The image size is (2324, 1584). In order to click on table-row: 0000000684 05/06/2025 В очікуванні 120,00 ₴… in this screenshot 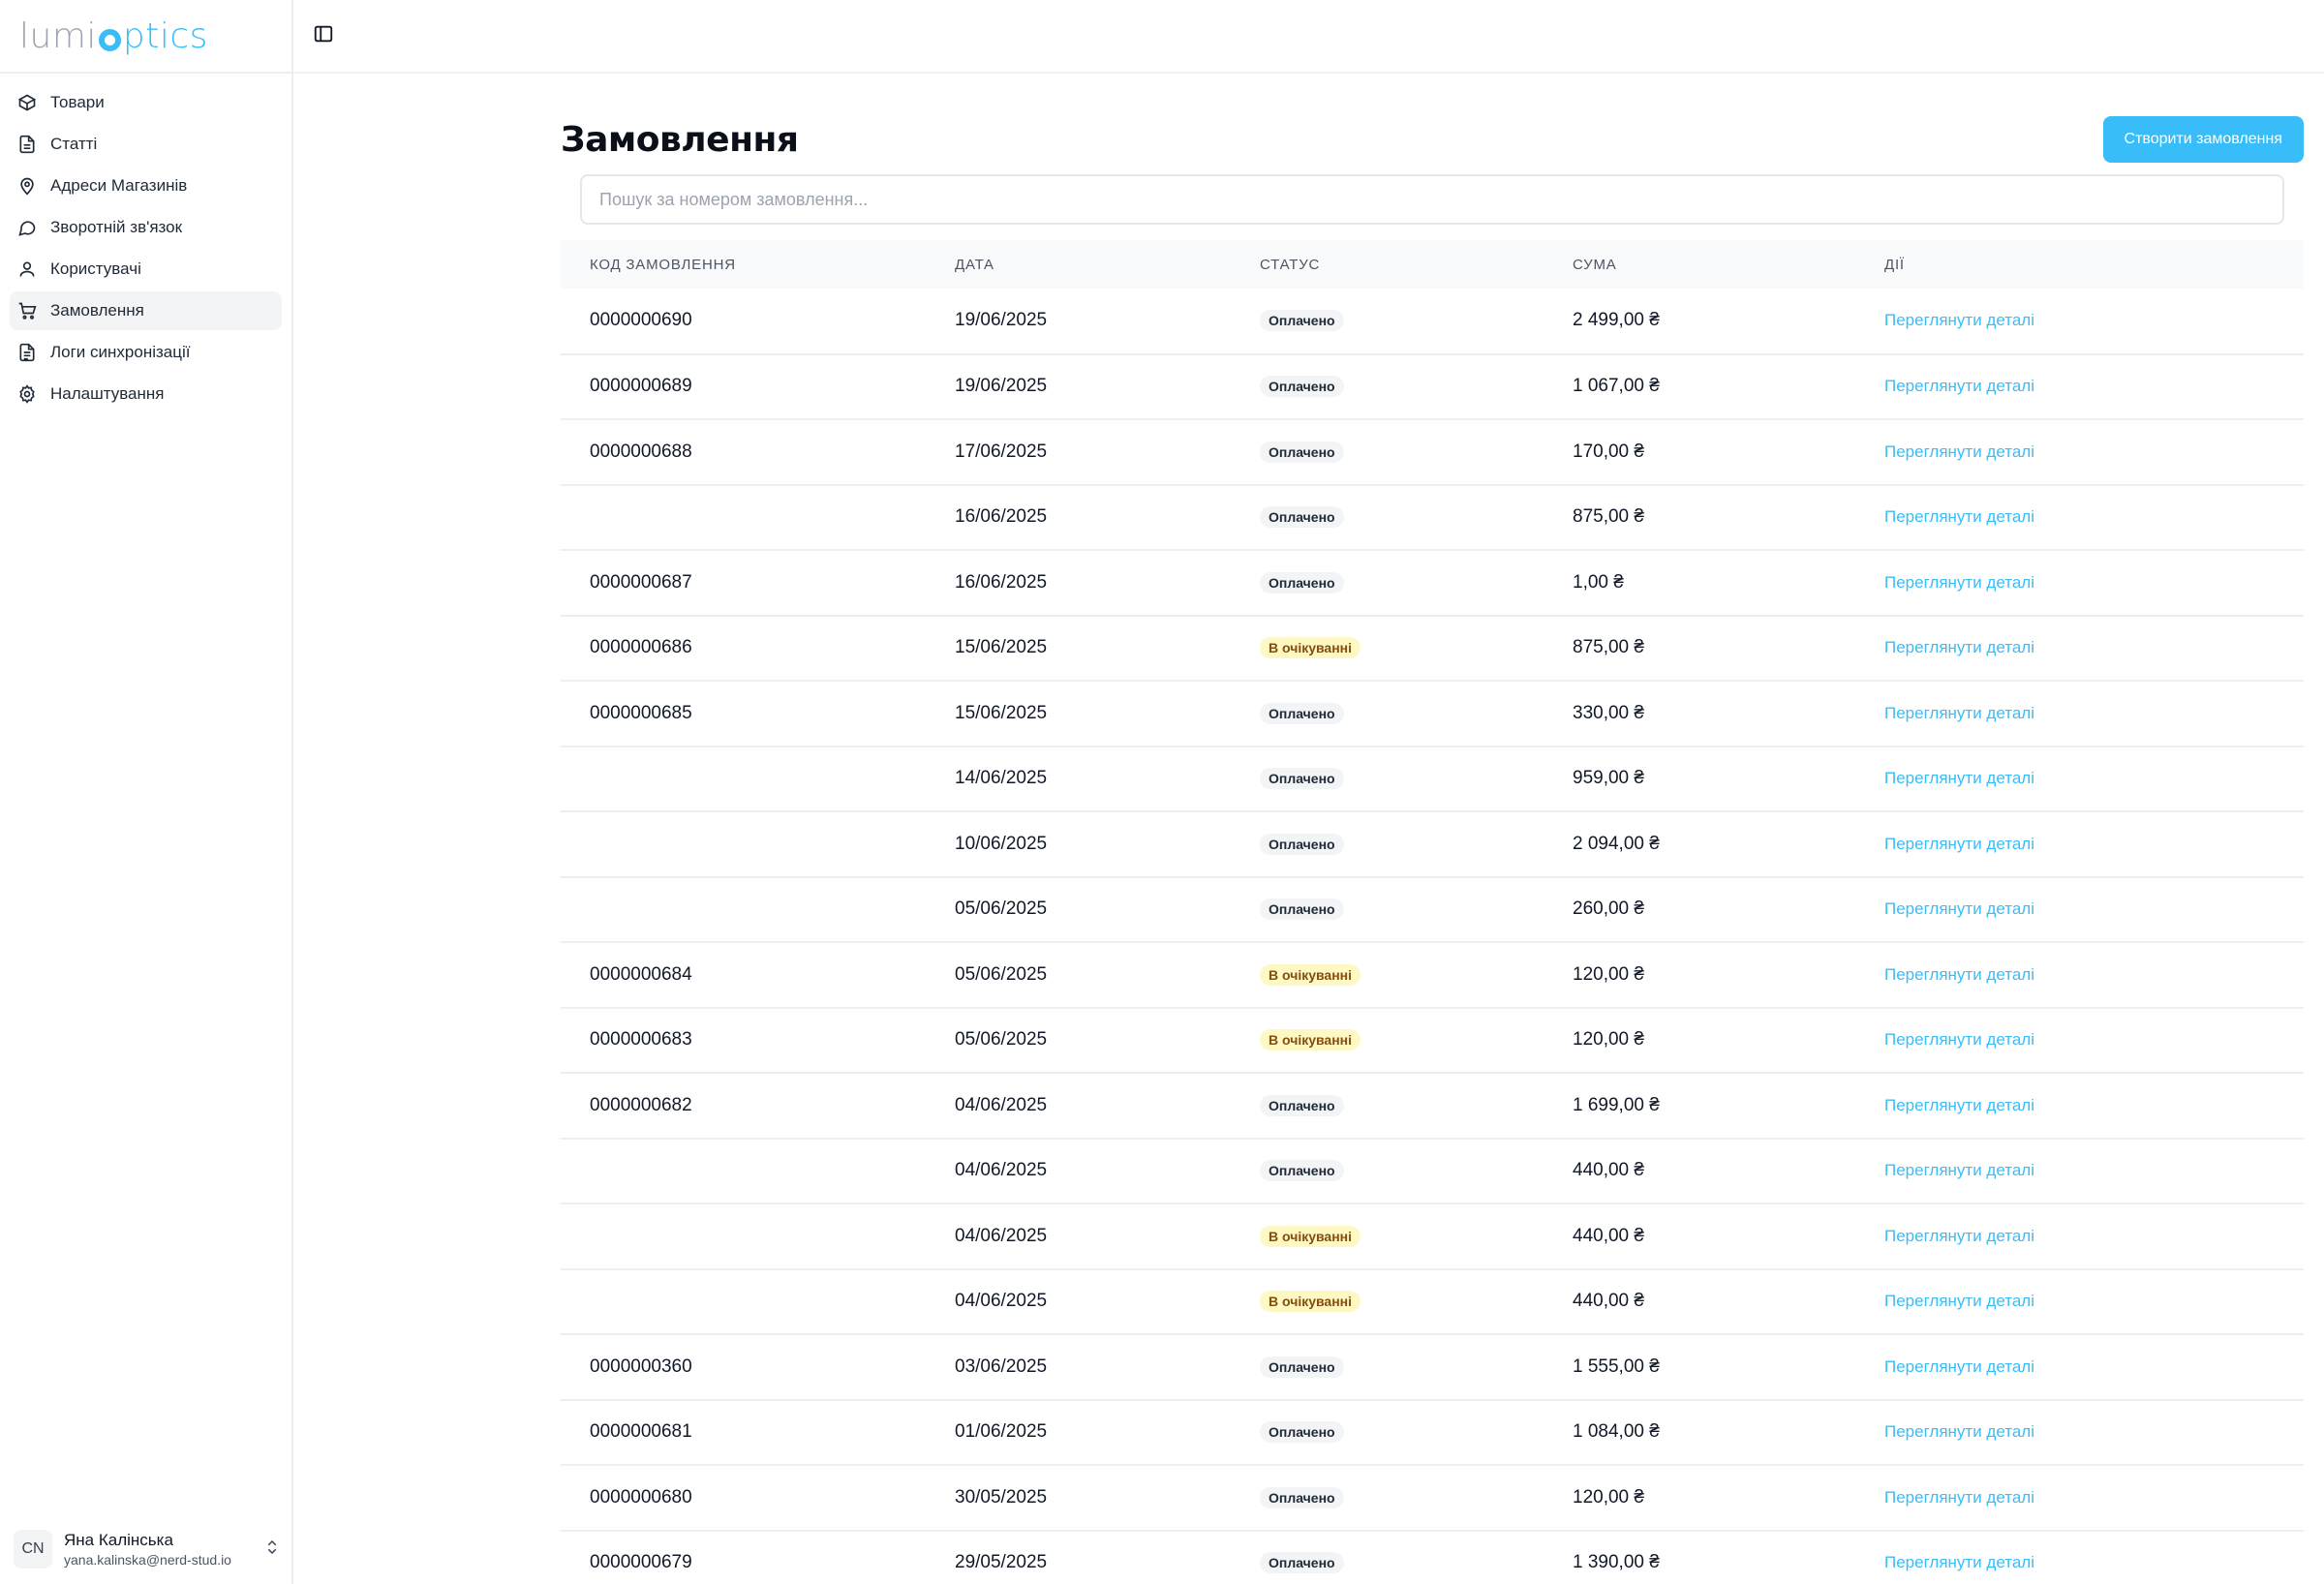, I will do `click(1433, 976)`.